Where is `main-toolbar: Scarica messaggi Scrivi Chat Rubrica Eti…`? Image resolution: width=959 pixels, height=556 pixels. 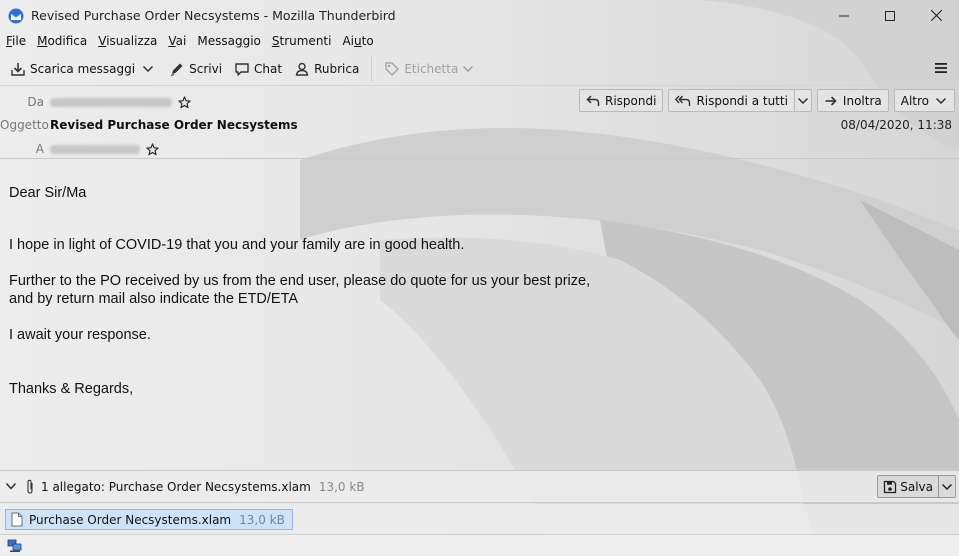 main-toolbar: Scarica messaggi Scrivi Chat Rubrica Eti… is located at coordinates (479, 69).